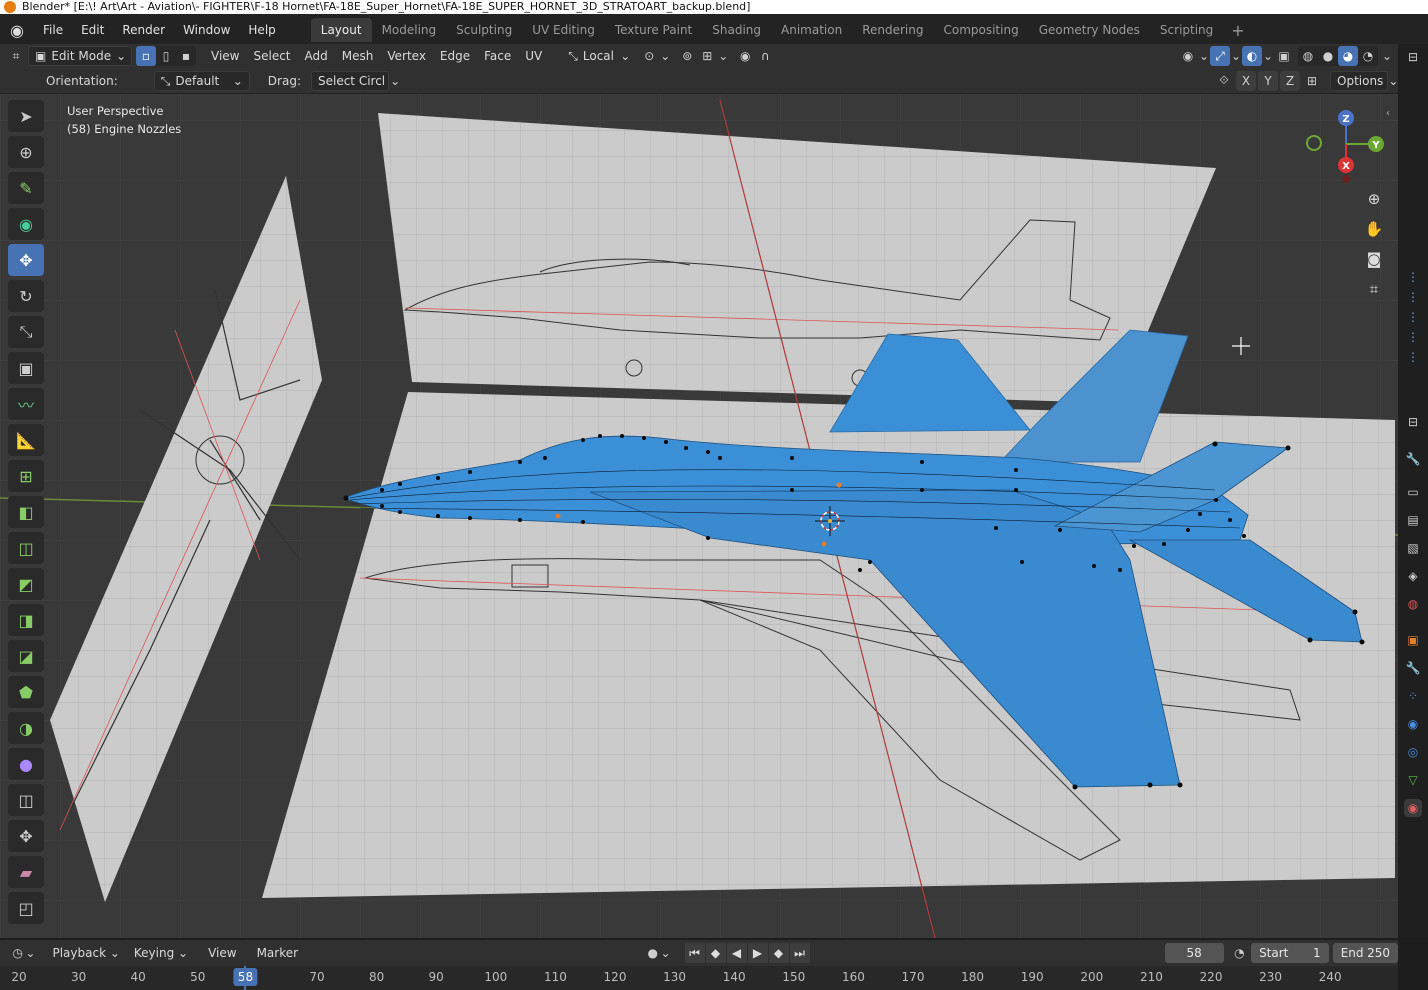 The height and width of the screenshot is (990, 1428). What do you see at coordinates (599, 56) in the screenshot?
I see `transform-orientation-dropdown: ⤡ Local ⌄` at bounding box center [599, 56].